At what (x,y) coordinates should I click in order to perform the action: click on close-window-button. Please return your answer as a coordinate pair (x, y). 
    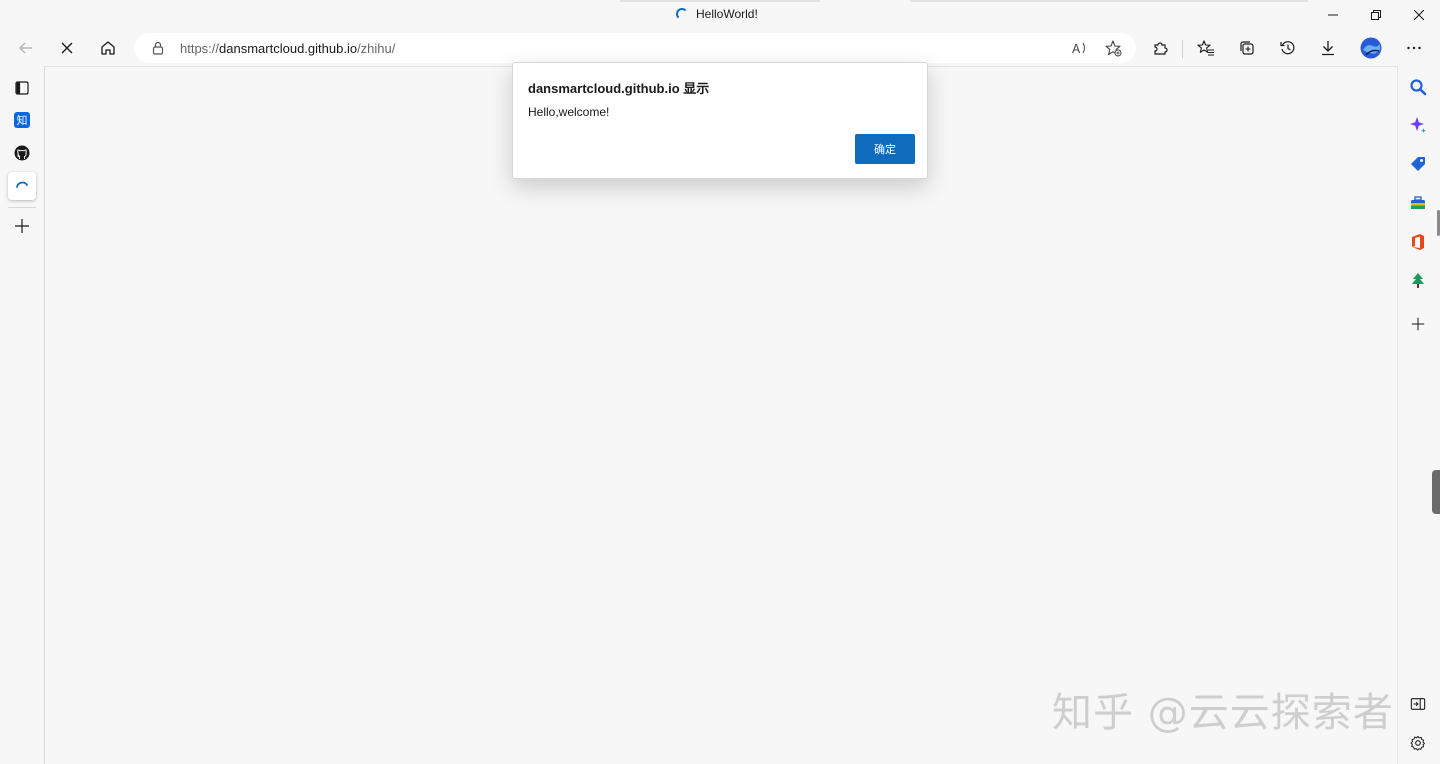
    Looking at the image, I should click on (1418, 15).